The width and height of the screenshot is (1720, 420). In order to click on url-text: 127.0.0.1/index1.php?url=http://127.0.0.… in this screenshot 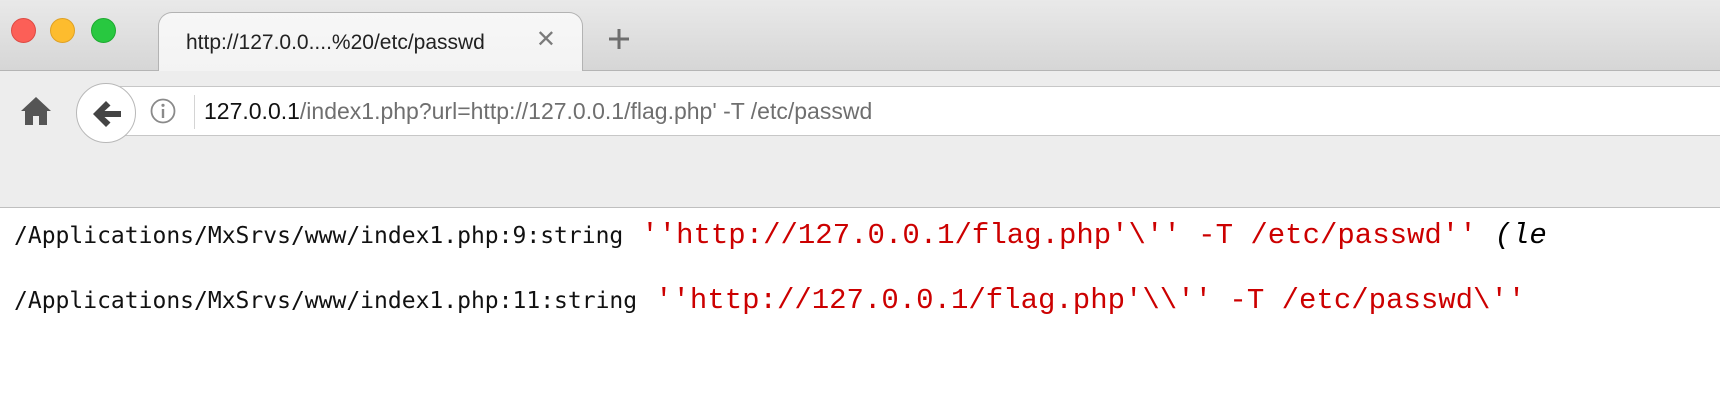, I will do `click(538, 111)`.